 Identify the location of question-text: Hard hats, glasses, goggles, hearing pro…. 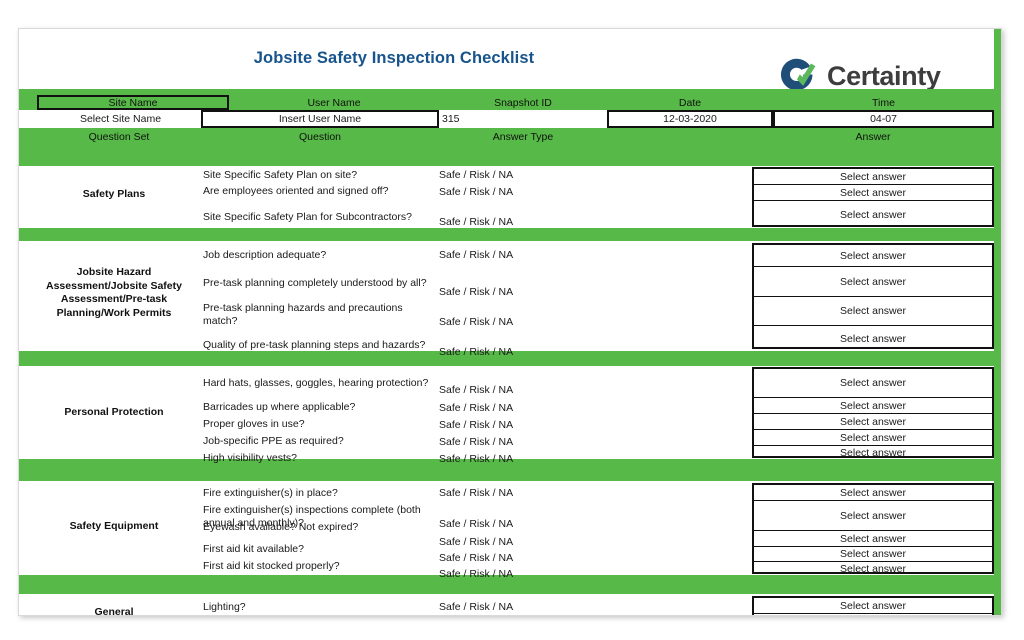
(316, 383).